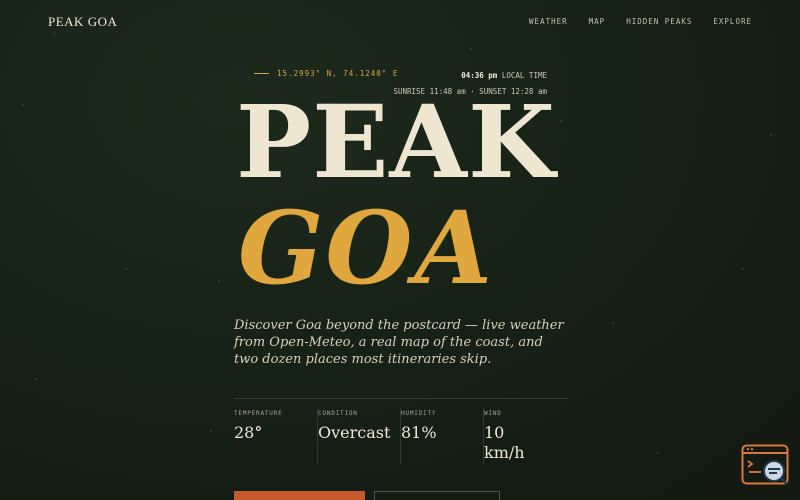 The width and height of the screenshot is (800, 500). Describe the element at coordinates (437, 495) in the screenshot. I see `secondary-cta-button` at that location.